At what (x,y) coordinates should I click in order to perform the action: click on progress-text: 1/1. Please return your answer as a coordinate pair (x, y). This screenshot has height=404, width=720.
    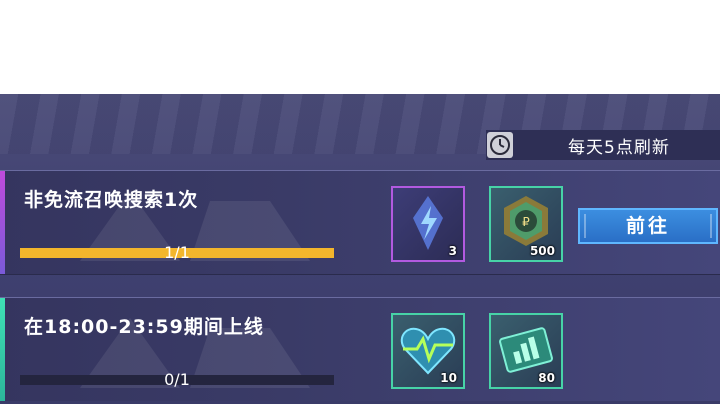
    Looking at the image, I should click on (177, 252).